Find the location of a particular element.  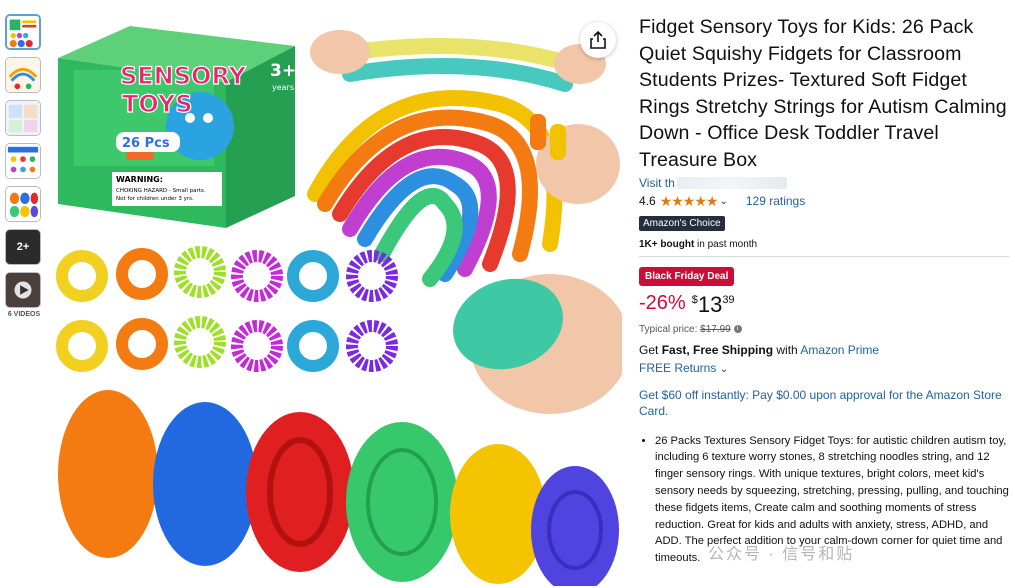

more-count-label: 2+ is located at coordinates (23, 247).